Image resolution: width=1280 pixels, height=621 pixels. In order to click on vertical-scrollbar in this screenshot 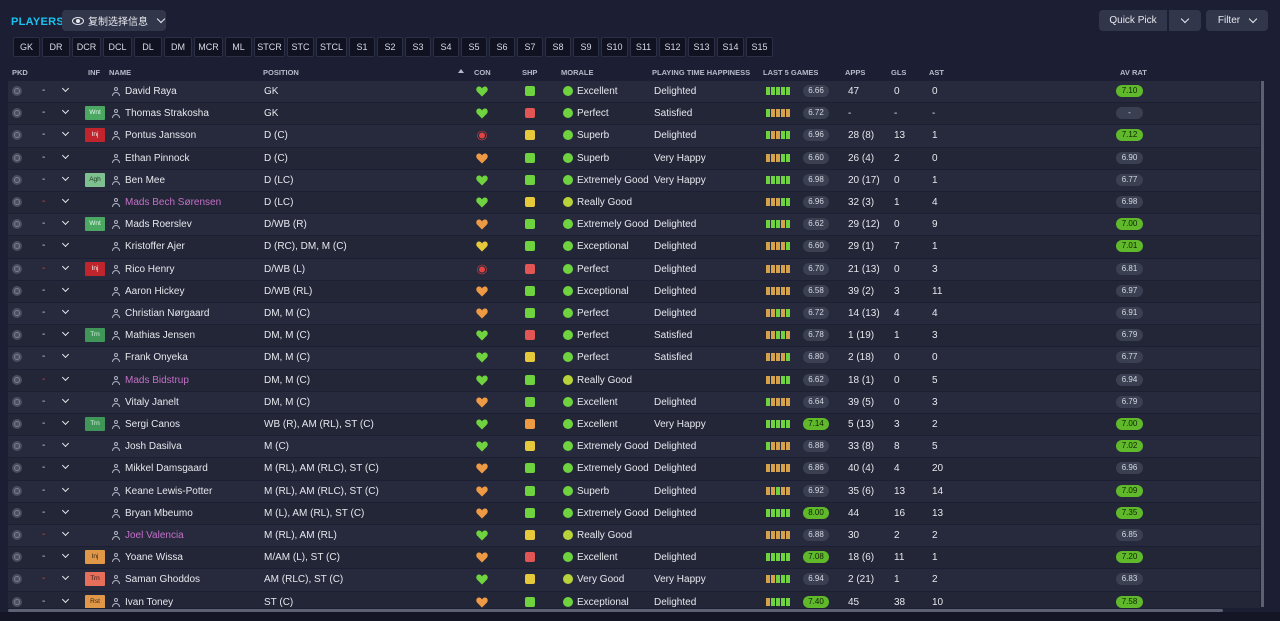, I will do `click(1262, 344)`.